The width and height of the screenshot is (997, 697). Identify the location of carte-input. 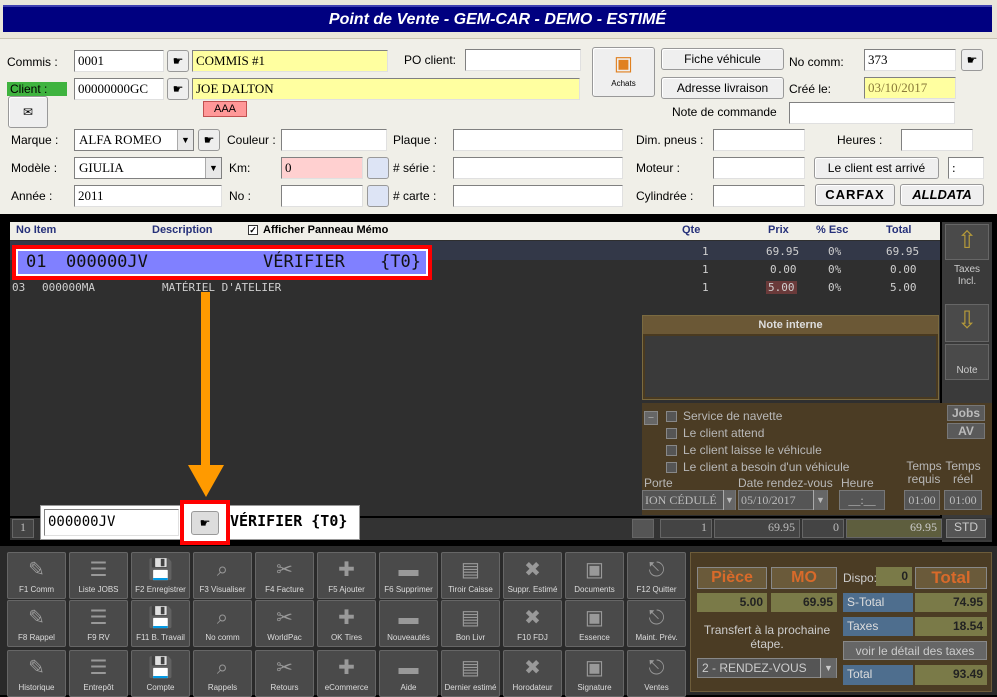
(538, 196).